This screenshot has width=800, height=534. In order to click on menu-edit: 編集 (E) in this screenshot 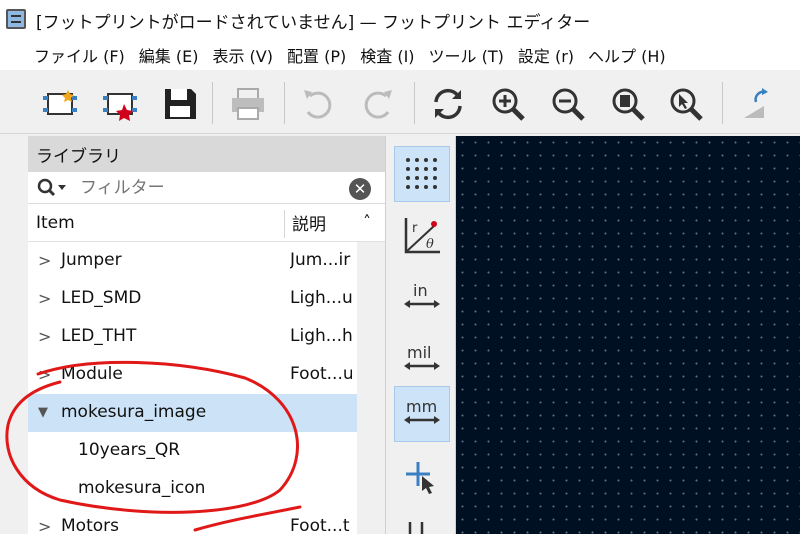, I will do `click(169, 55)`.